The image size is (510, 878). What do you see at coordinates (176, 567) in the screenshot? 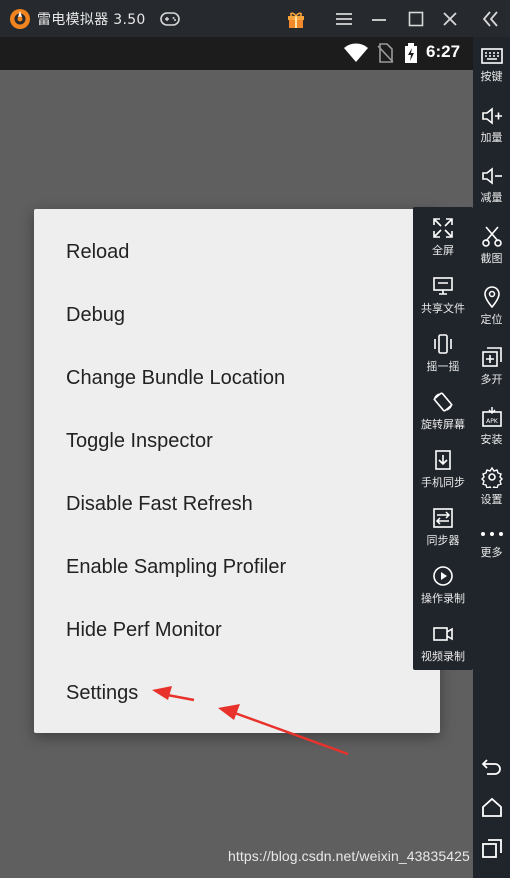
I see `menu-item-enable-sampling-profiler: Enable Sampling Profiler` at bounding box center [176, 567].